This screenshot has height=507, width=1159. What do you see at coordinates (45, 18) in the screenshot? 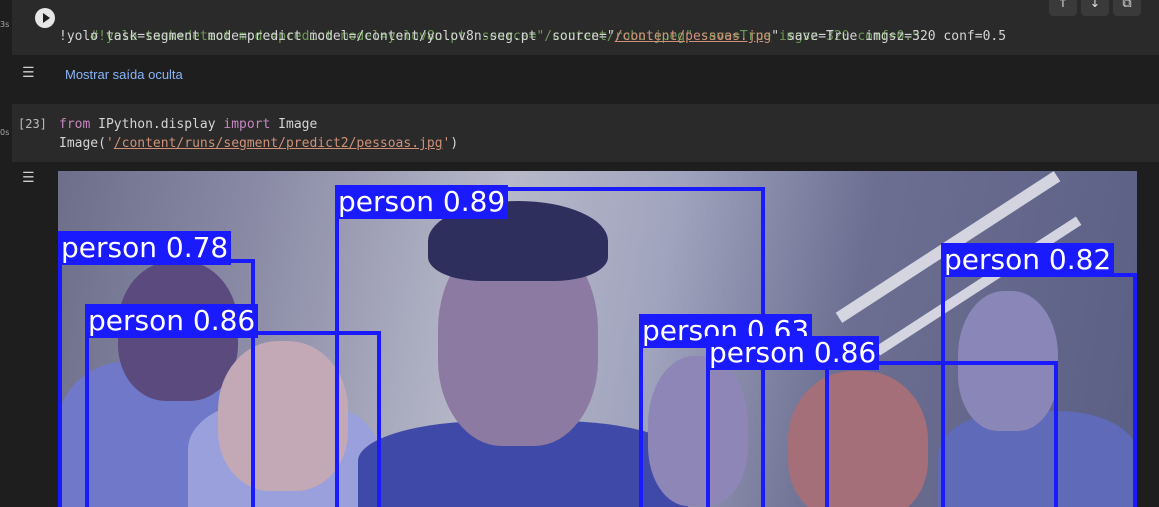
I see `run-cell-button` at bounding box center [45, 18].